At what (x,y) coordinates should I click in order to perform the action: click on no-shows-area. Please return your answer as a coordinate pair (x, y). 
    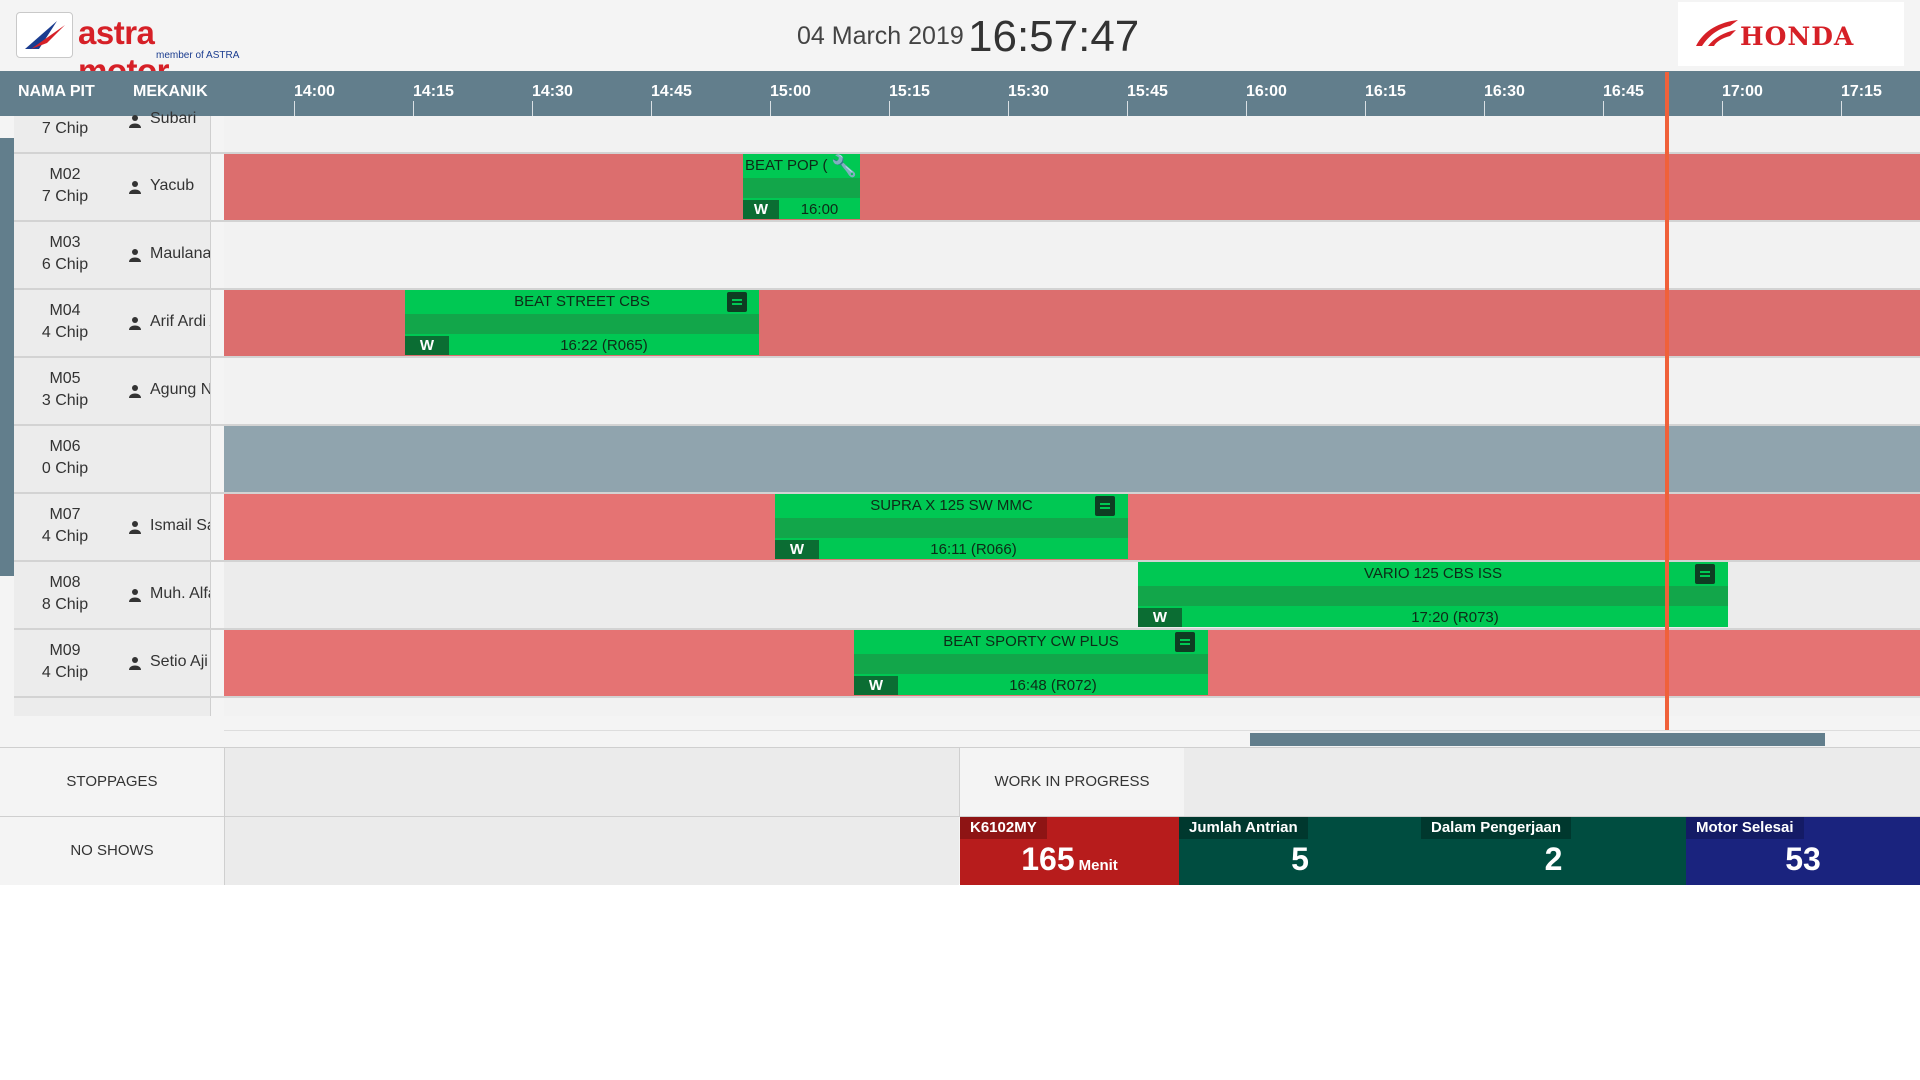
    Looking at the image, I should click on (592, 851).